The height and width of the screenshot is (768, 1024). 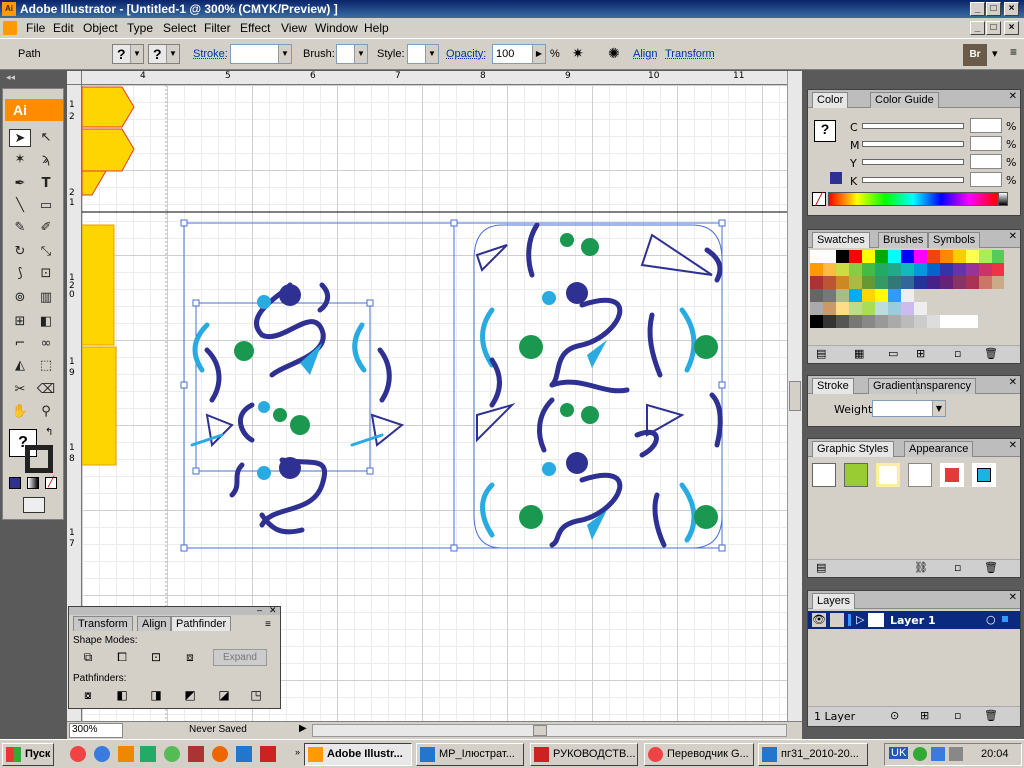 I want to click on black-white-ramp, so click(x=1003, y=199).